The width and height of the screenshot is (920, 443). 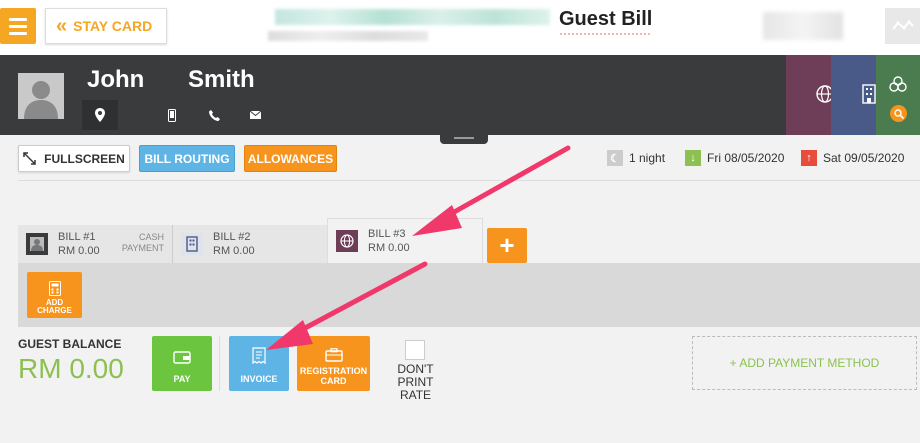 What do you see at coordinates (70, 344) in the screenshot?
I see `guest-balance-label: GUEST BALANCE` at bounding box center [70, 344].